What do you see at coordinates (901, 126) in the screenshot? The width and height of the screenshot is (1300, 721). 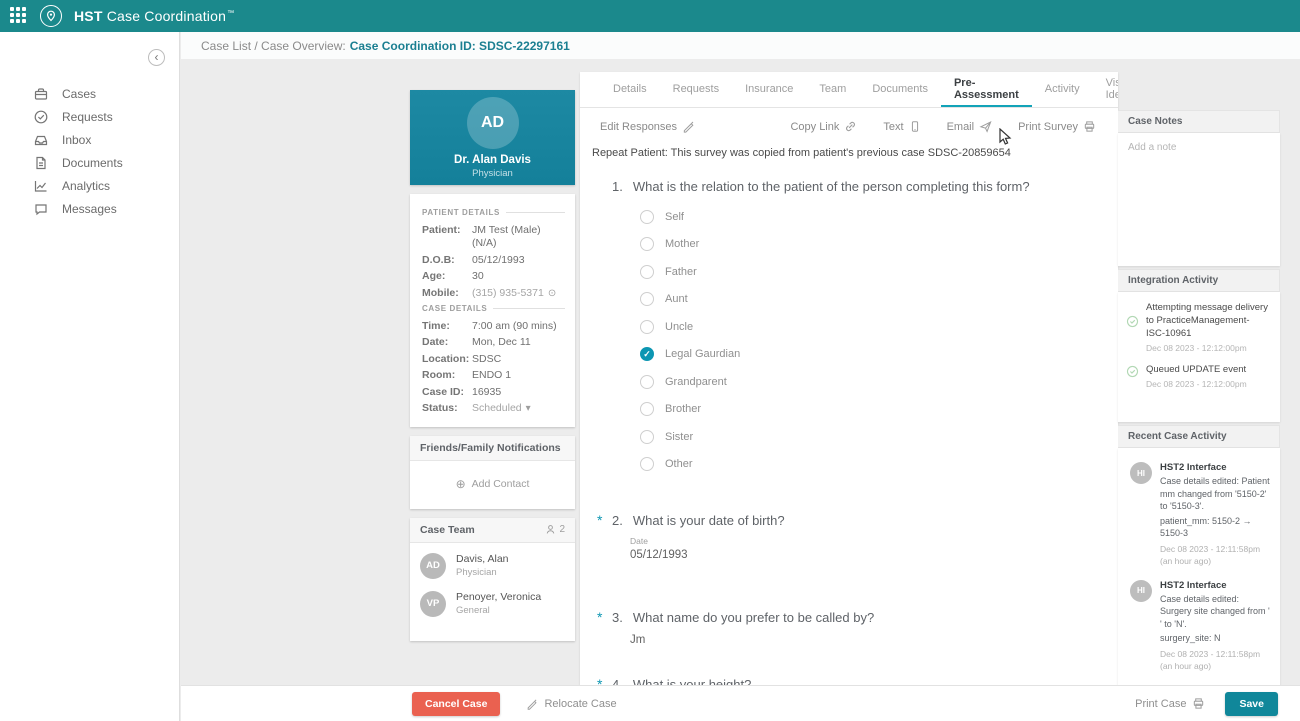 I see `text-button: Text` at bounding box center [901, 126].